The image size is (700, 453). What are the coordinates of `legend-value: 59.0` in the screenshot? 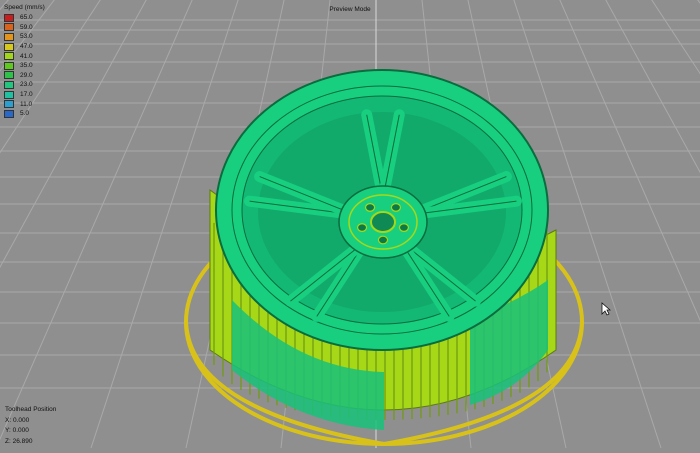 It's located at (26, 27).